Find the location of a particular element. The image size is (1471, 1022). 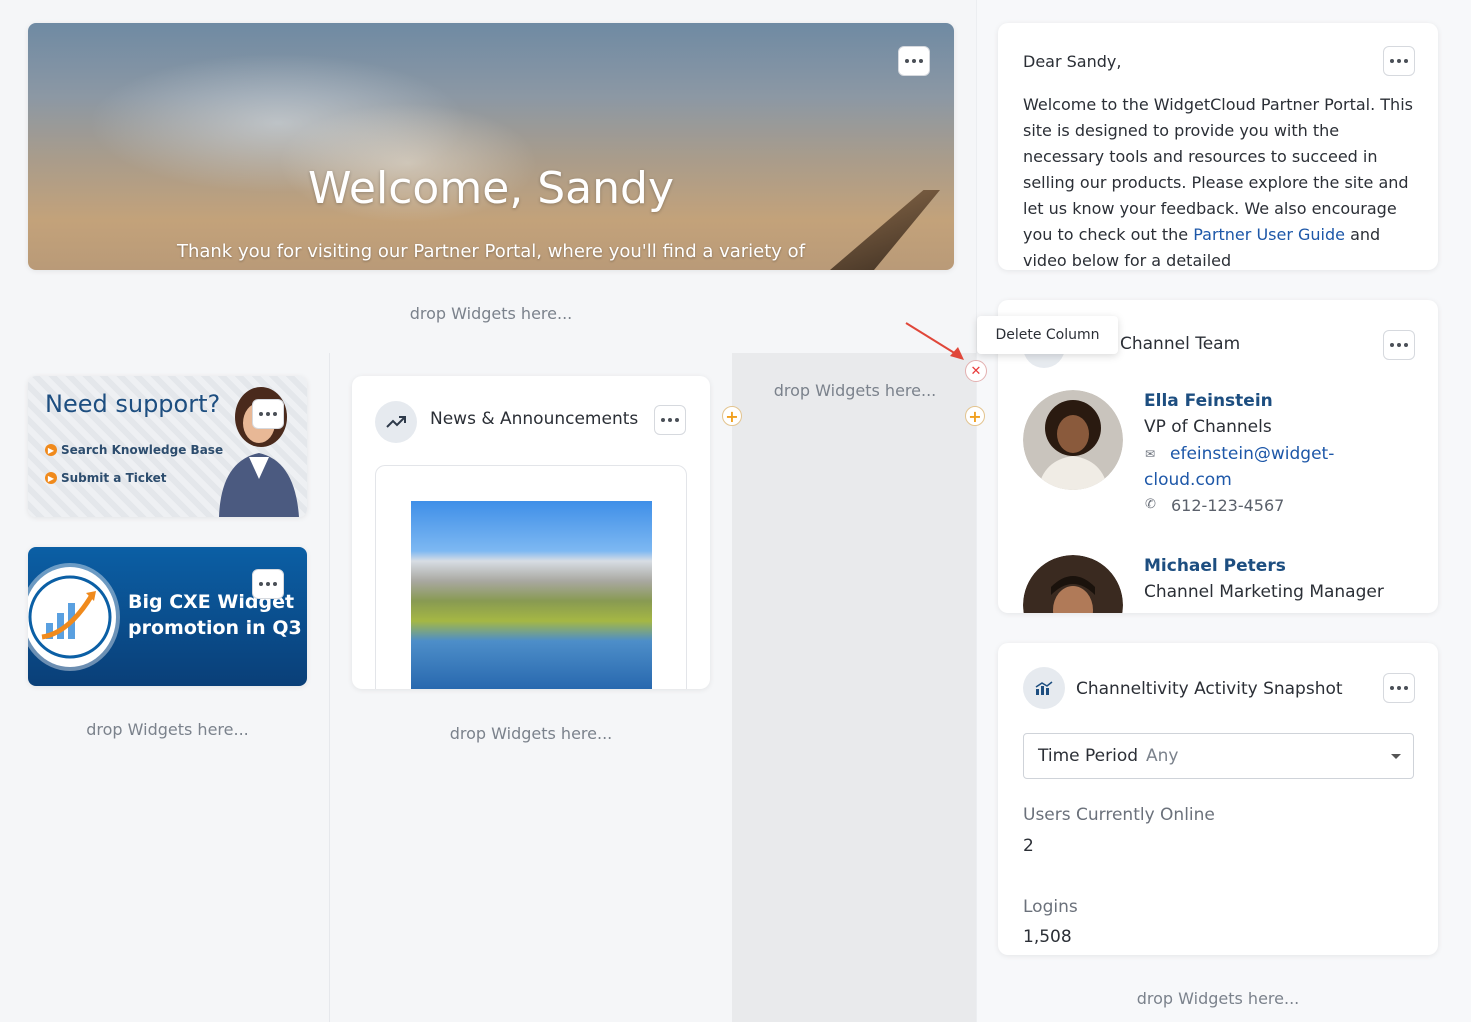

users-online-label: Users Currently Online is located at coordinates (1119, 815).